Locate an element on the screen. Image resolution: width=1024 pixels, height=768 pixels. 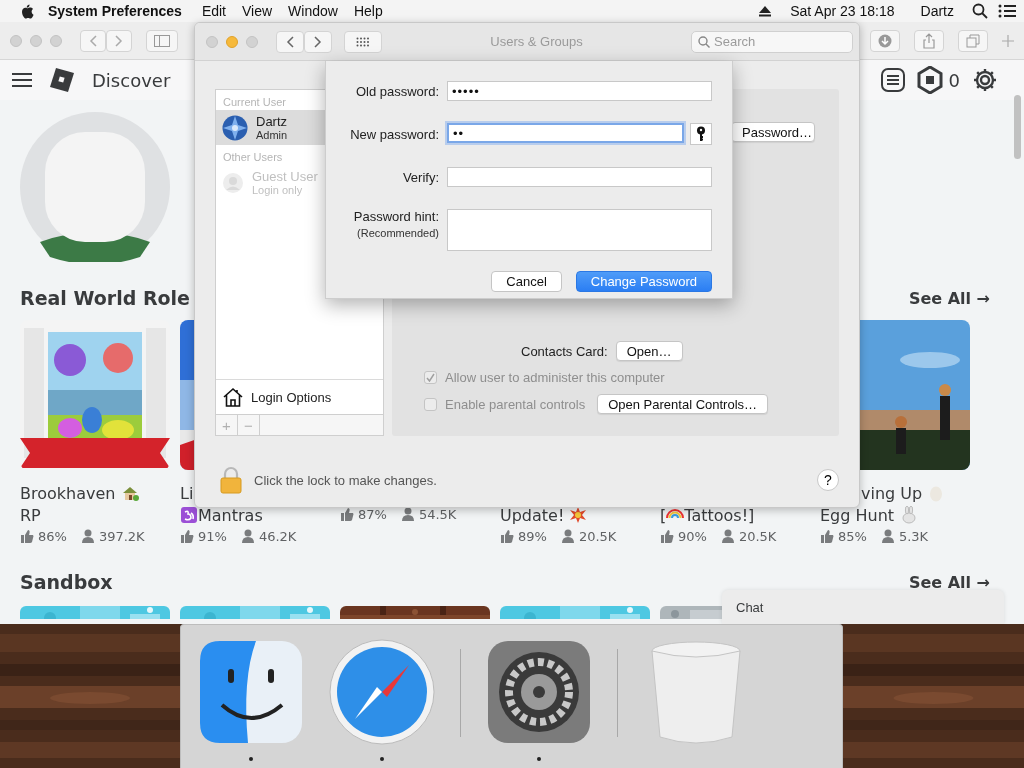
download-button is located at coordinates (885, 40).